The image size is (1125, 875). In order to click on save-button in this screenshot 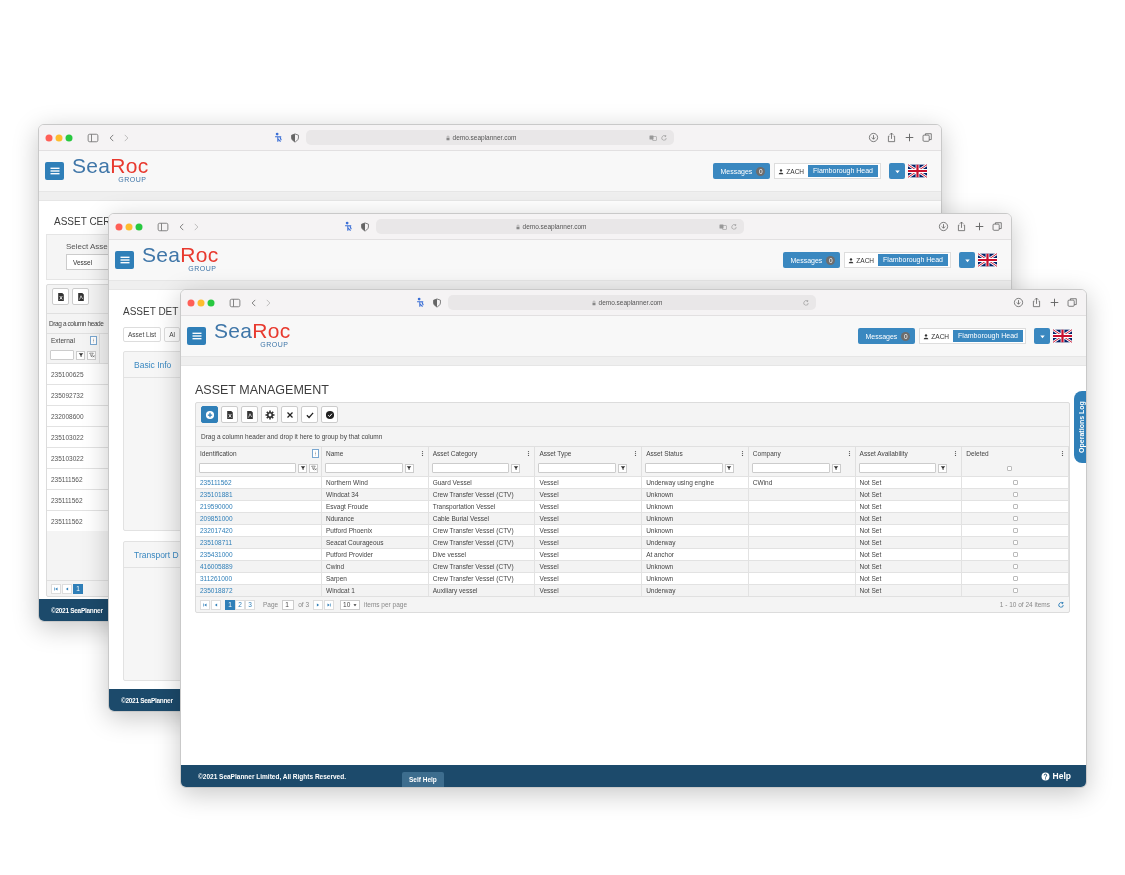, I will do `click(309, 414)`.